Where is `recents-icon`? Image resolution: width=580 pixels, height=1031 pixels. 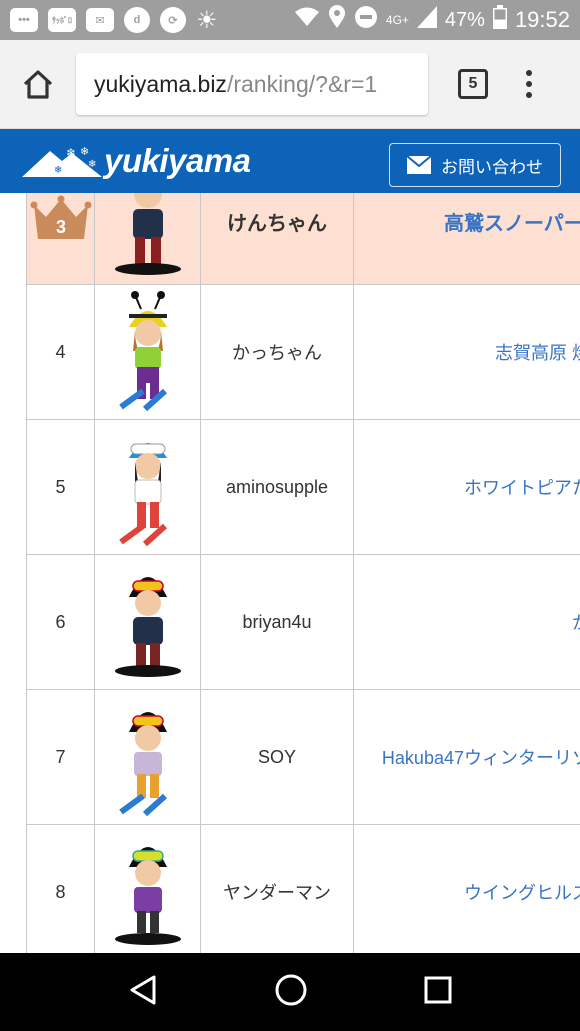 recents-icon is located at coordinates (438, 989).